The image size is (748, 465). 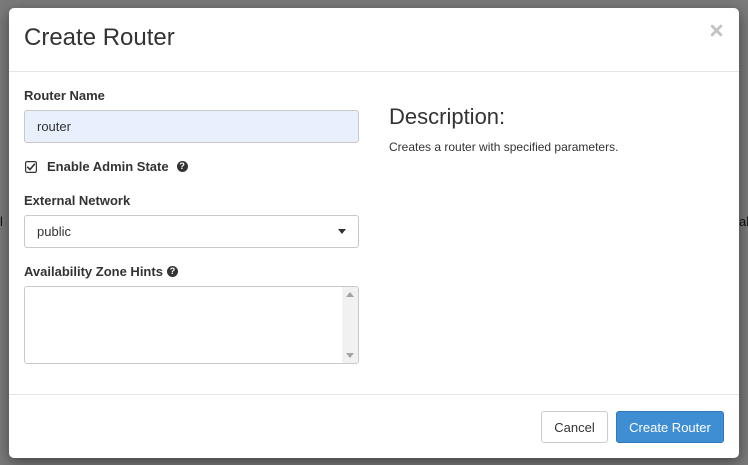 What do you see at coordinates (191, 231) in the screenshot?
I see `external-network-select: public` at bounding box center [191, 231].